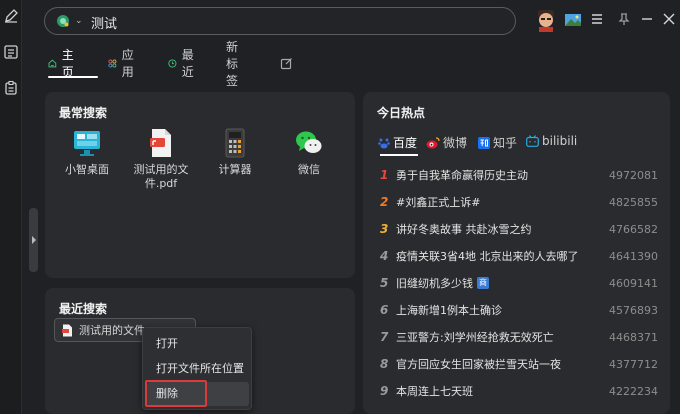 Image resolution: width=680 pixels, height=414 pixels. What do you see at coordinates (573, 20) in the screenshot?
I see `wallpaper-icon` at bounding box center [573, 20].